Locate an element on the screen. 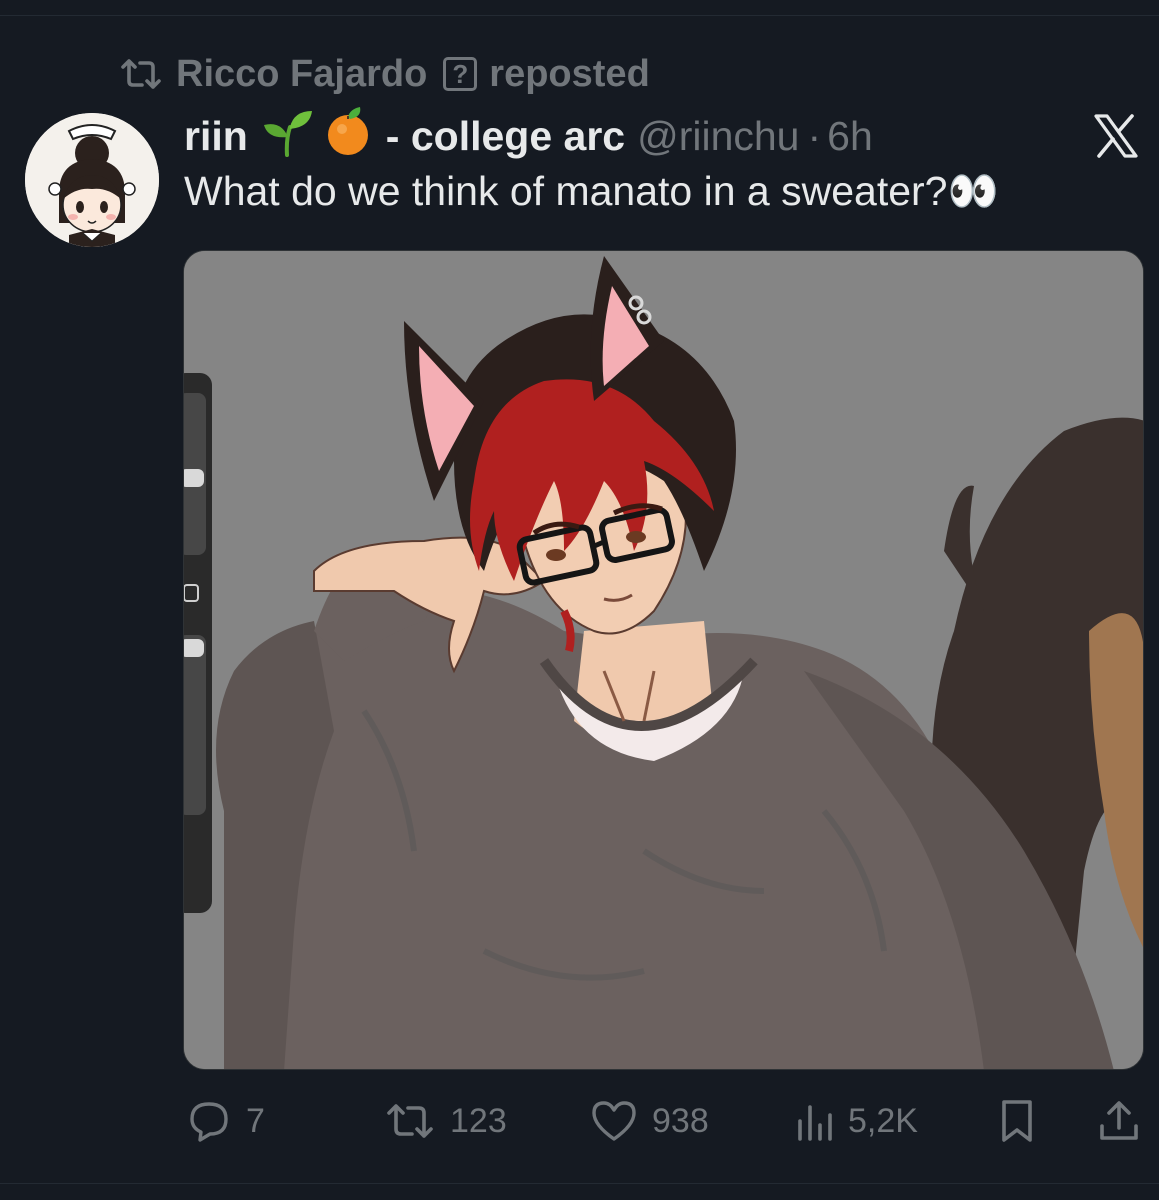  share-icon is located at coordinates (1119, 1120).